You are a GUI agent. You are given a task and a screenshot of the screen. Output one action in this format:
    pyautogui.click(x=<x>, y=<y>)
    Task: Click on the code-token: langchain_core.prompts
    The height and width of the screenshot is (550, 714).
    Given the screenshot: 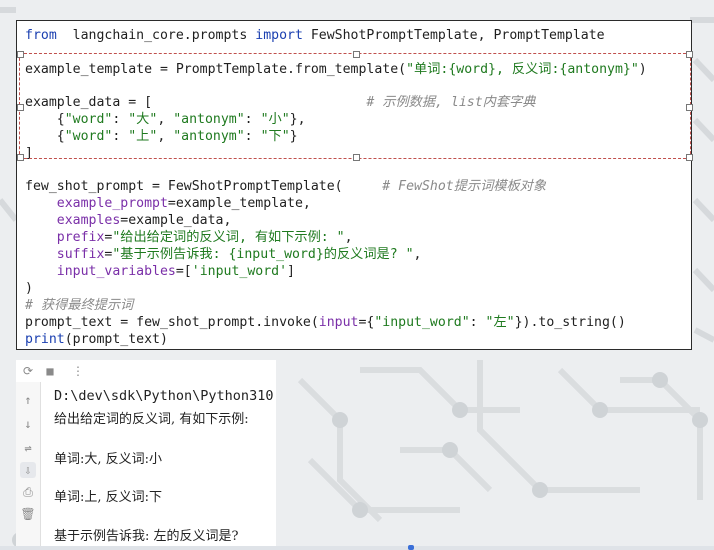 What is the action you would take?
    pyautogui.click(x=156, y=35)
    